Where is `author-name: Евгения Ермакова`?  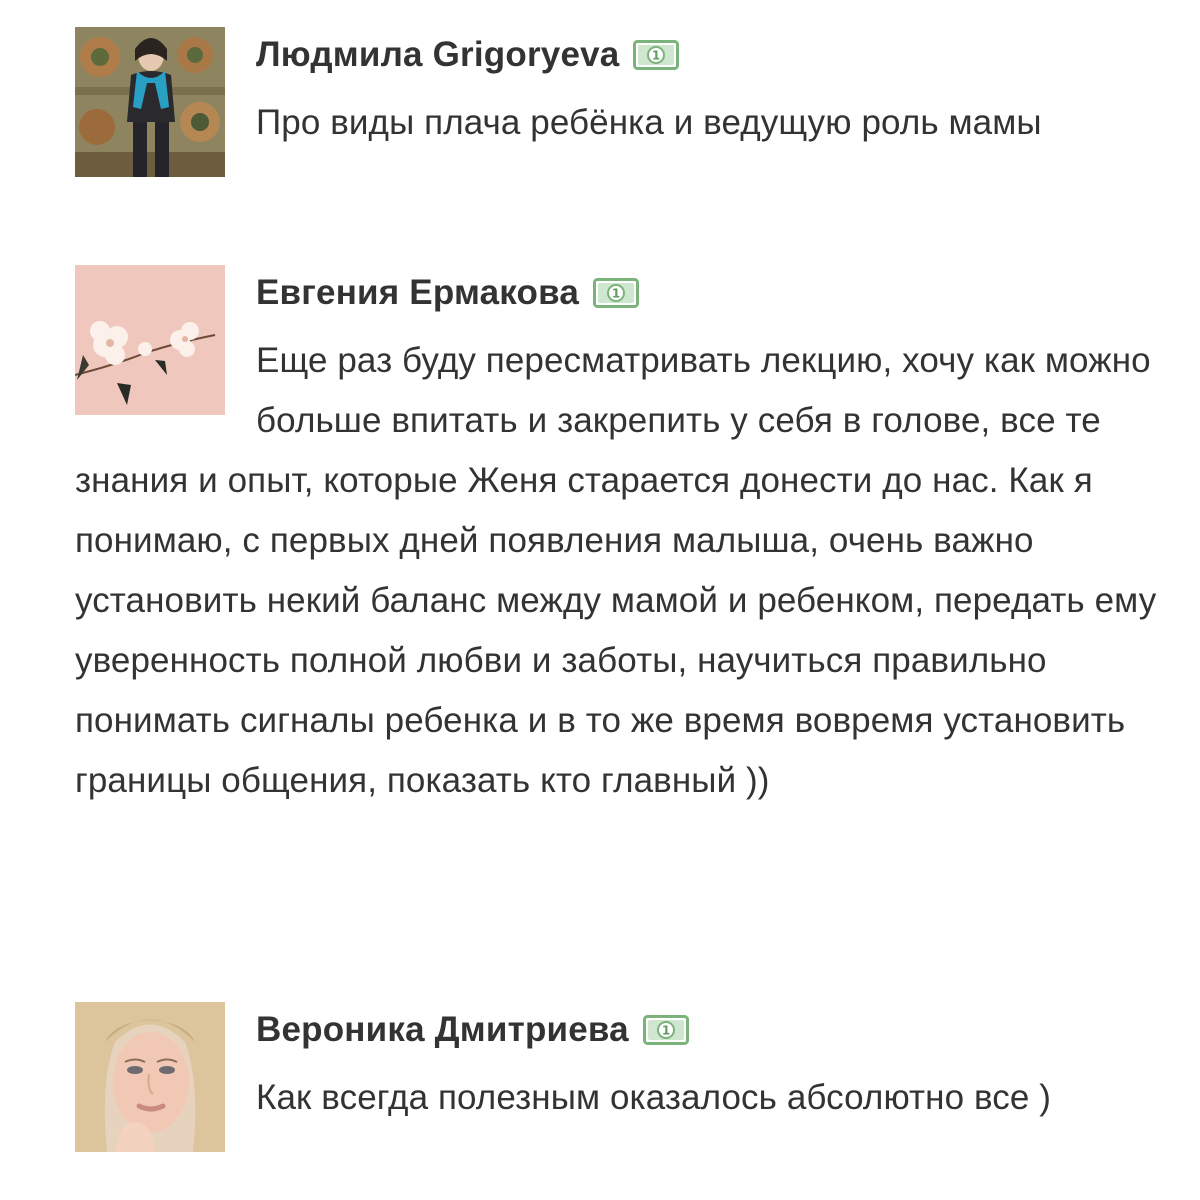
author-name: Евгения Ермакова is located at coordinates (417, 293).